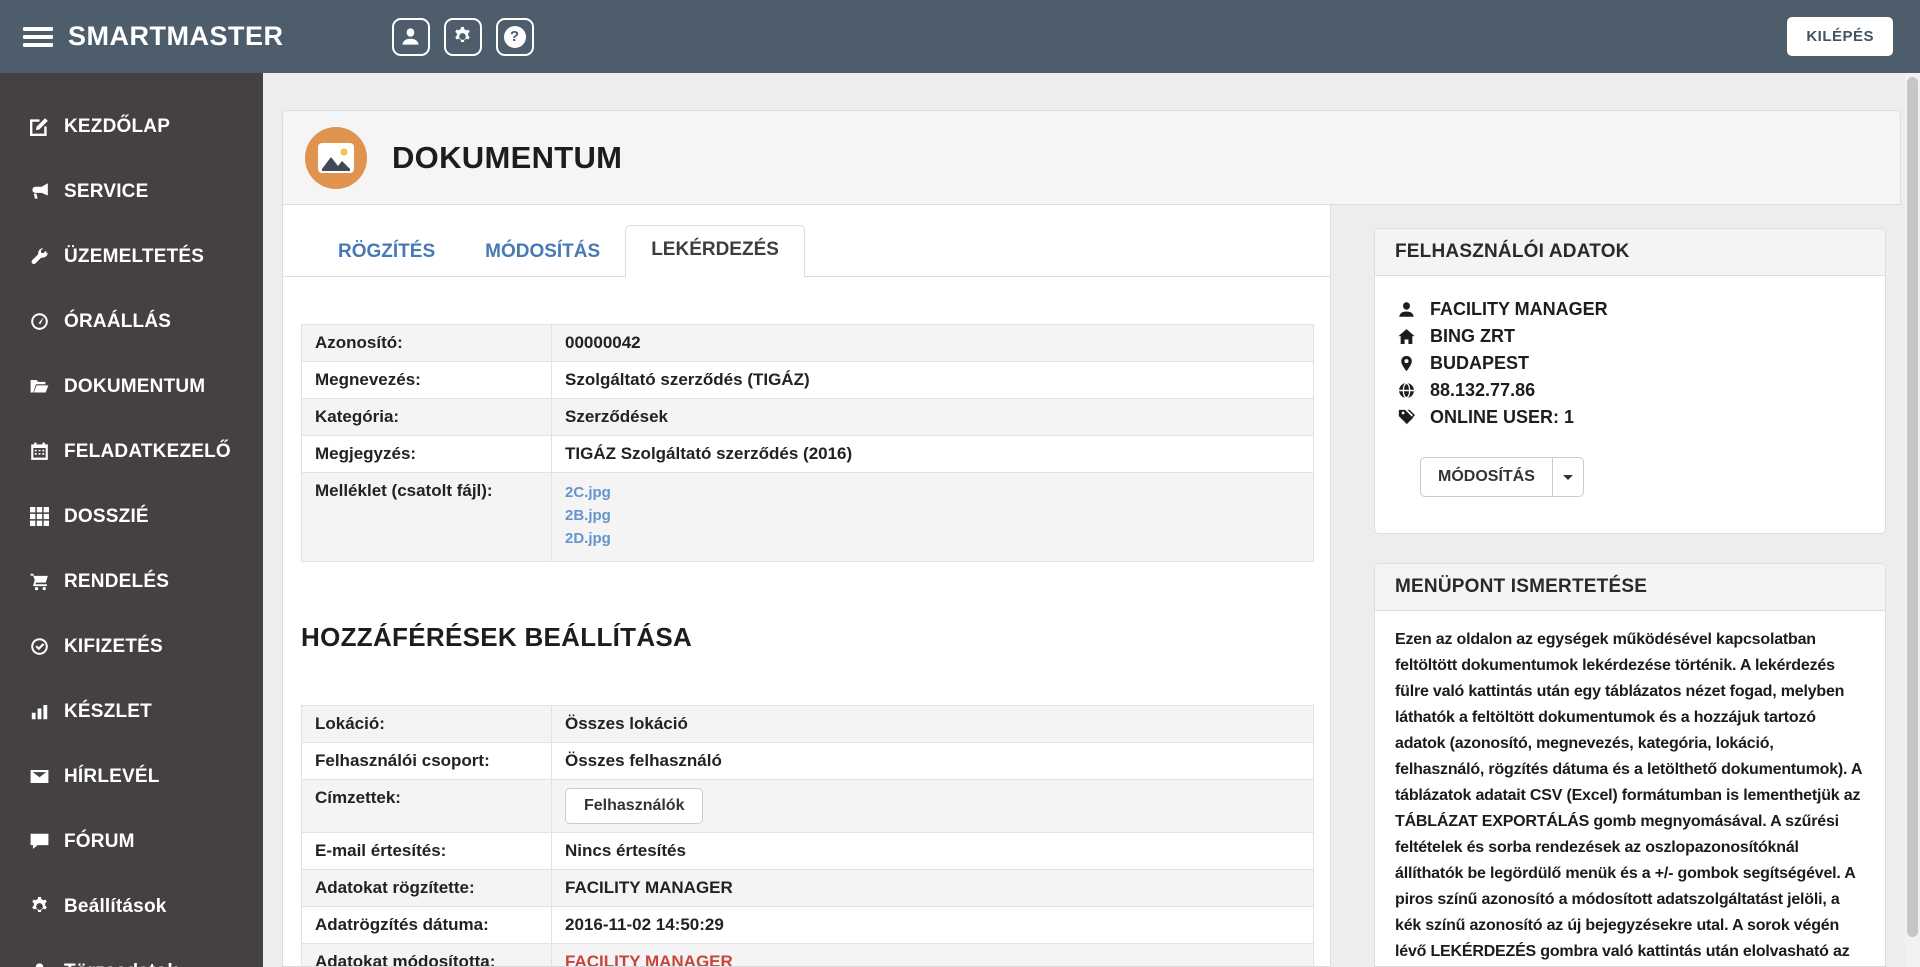 The height and width of the screenshot is (967, 1920). I want to click on tab-modositas: MÓDOSÍTÁS, so click(542, 252).